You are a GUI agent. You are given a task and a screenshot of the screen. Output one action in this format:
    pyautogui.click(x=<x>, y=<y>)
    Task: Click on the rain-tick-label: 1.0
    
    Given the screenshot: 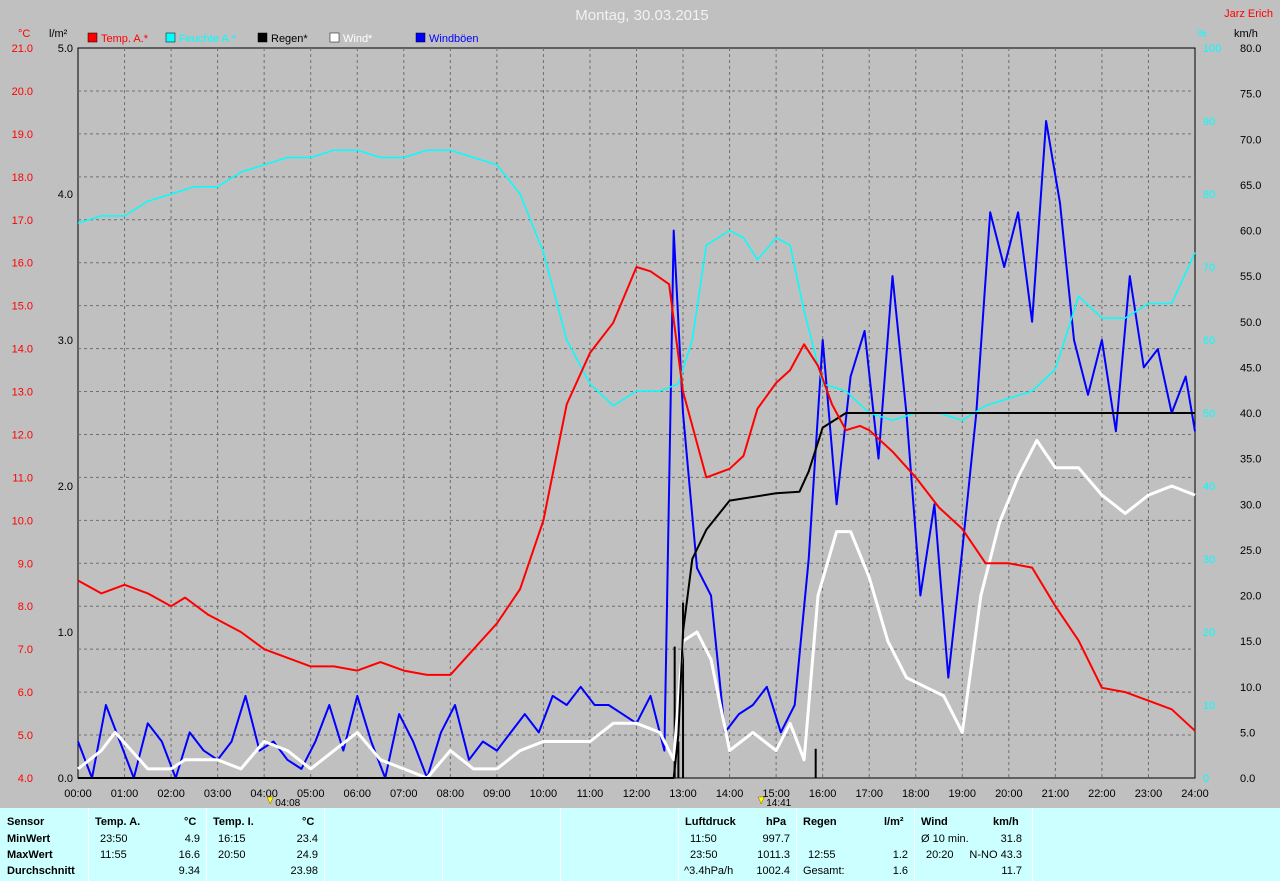 What is the action you would take?
    pyautogui.click(x=65, y=633)
    